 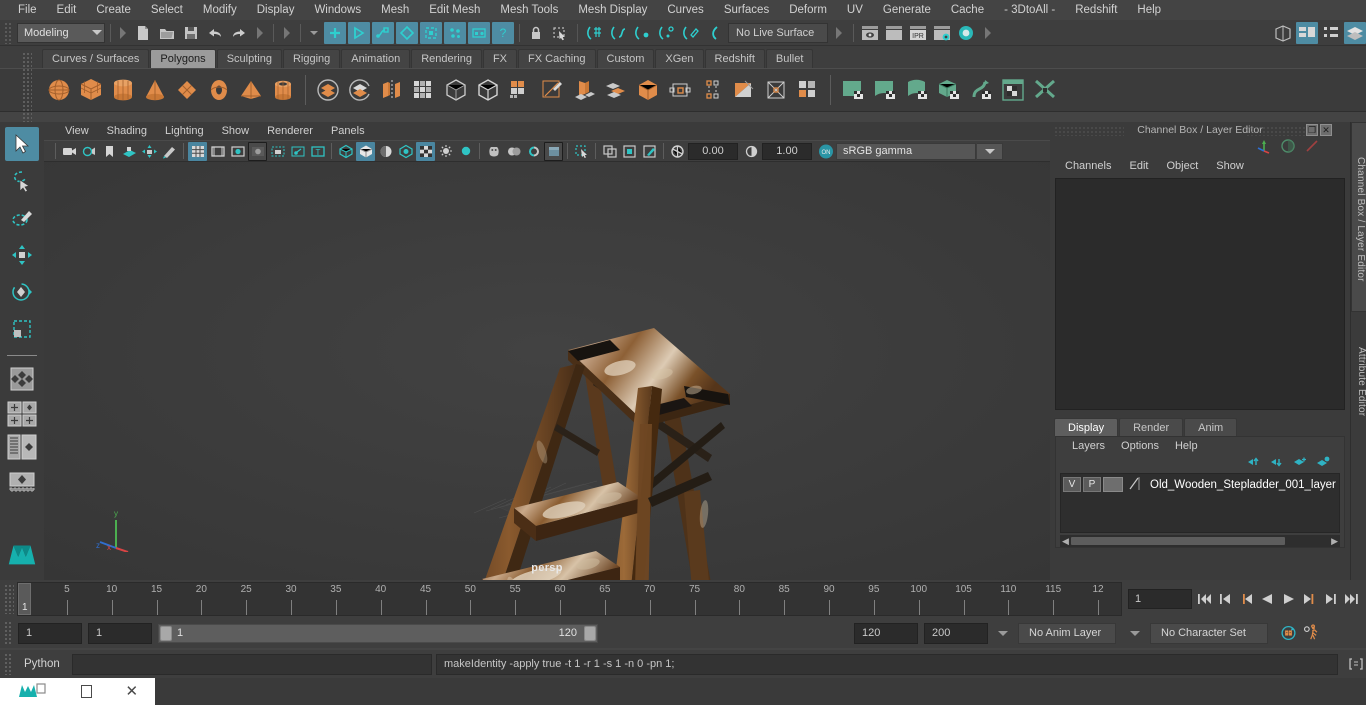 I want to click on new-scene-icon, so click(x=143, y=33).